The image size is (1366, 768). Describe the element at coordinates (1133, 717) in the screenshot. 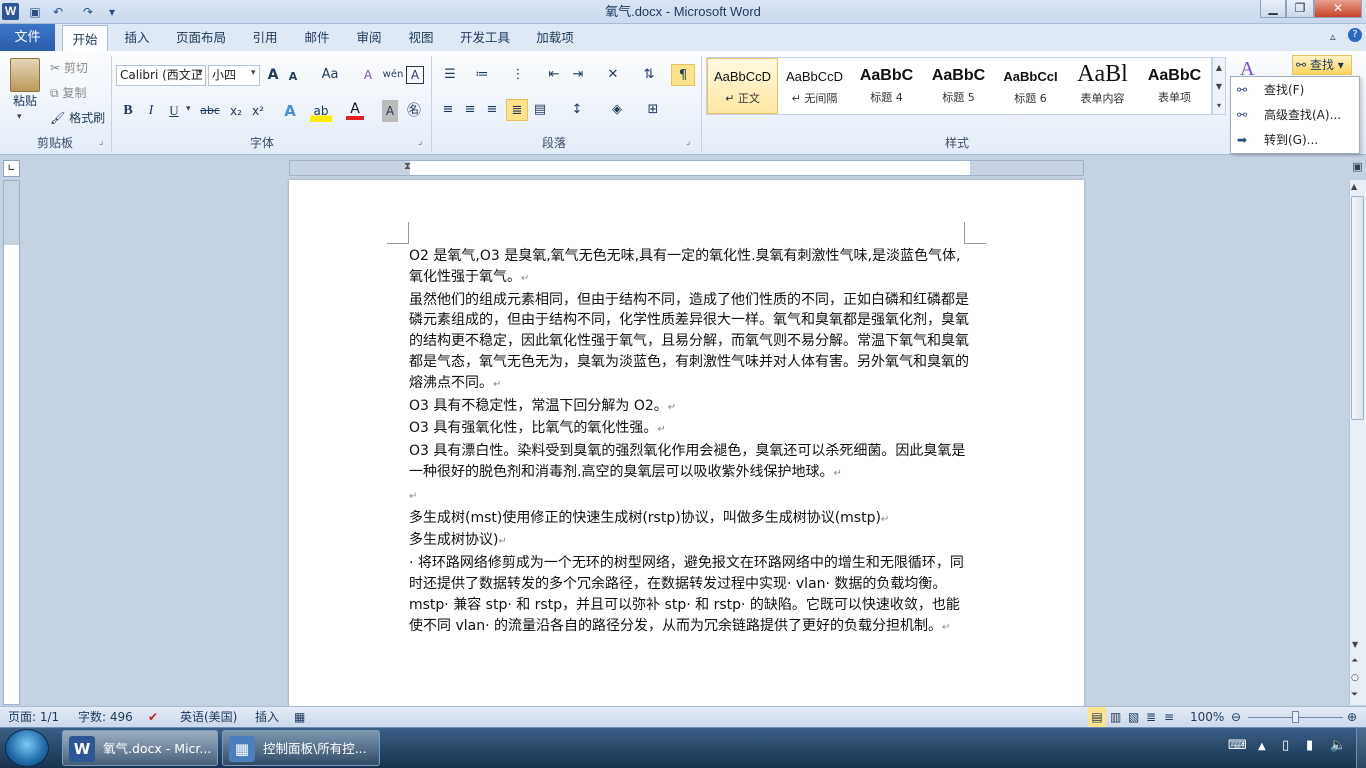

I see `web-layout-icon: ▧` at that location.